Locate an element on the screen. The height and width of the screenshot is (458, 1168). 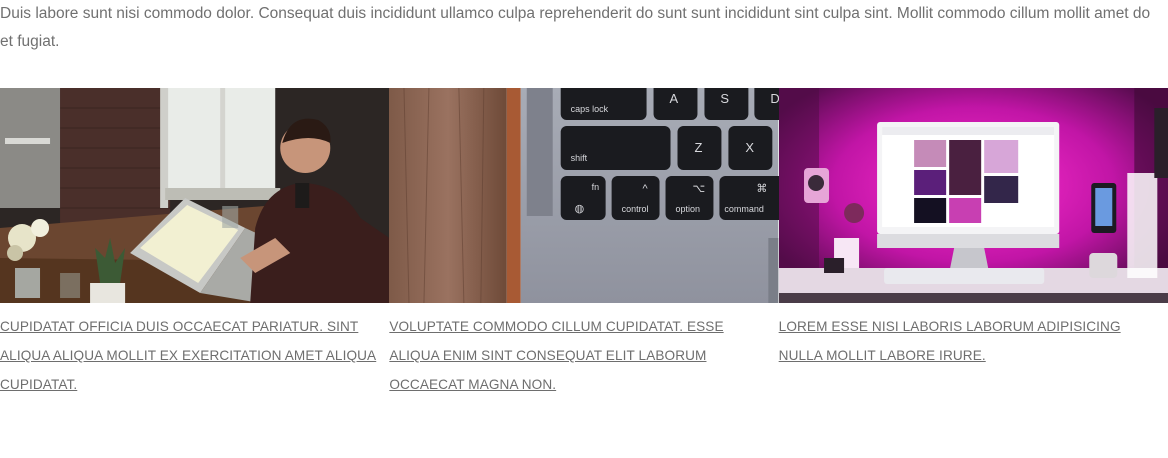
svg-text: fn is located at coordinates (595, 187).